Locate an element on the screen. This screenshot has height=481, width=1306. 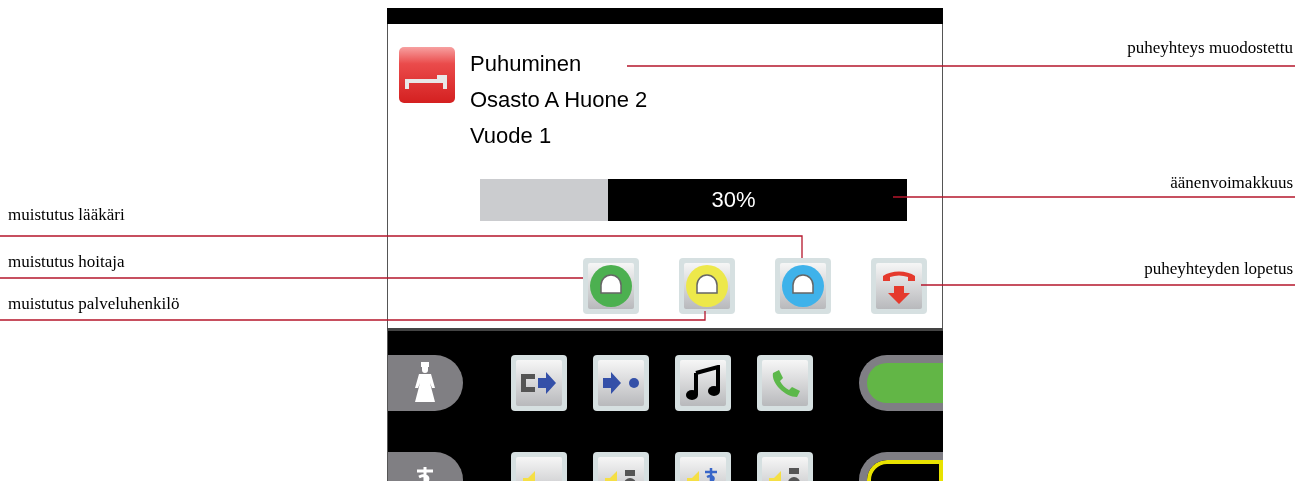
nurse-tab is located at coordinates (425, 383).